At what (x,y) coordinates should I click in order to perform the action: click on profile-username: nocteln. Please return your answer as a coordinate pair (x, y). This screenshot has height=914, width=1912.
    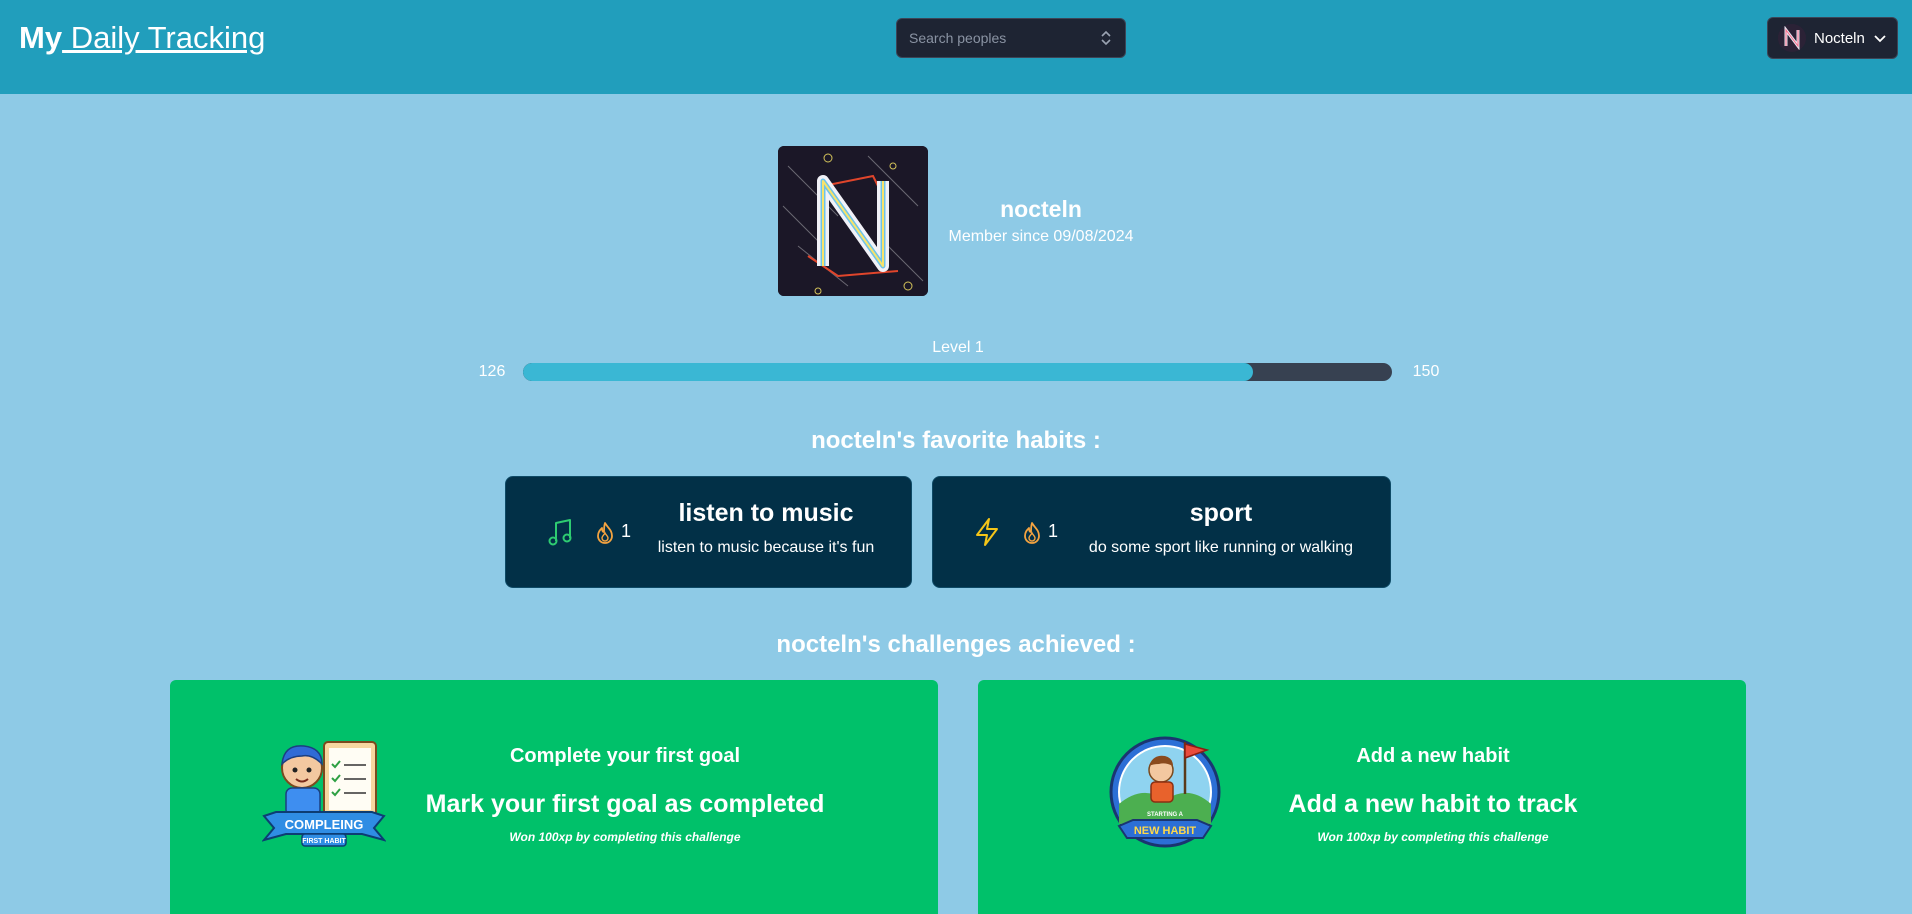
    Looking at the image, I should click on (1041, 209).